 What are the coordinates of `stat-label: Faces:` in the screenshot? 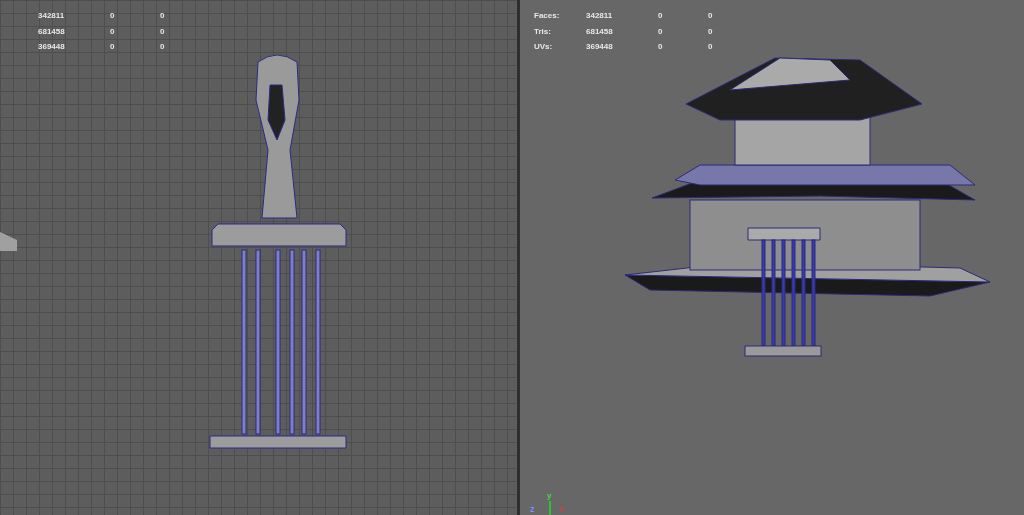 It's located at (547, 16).